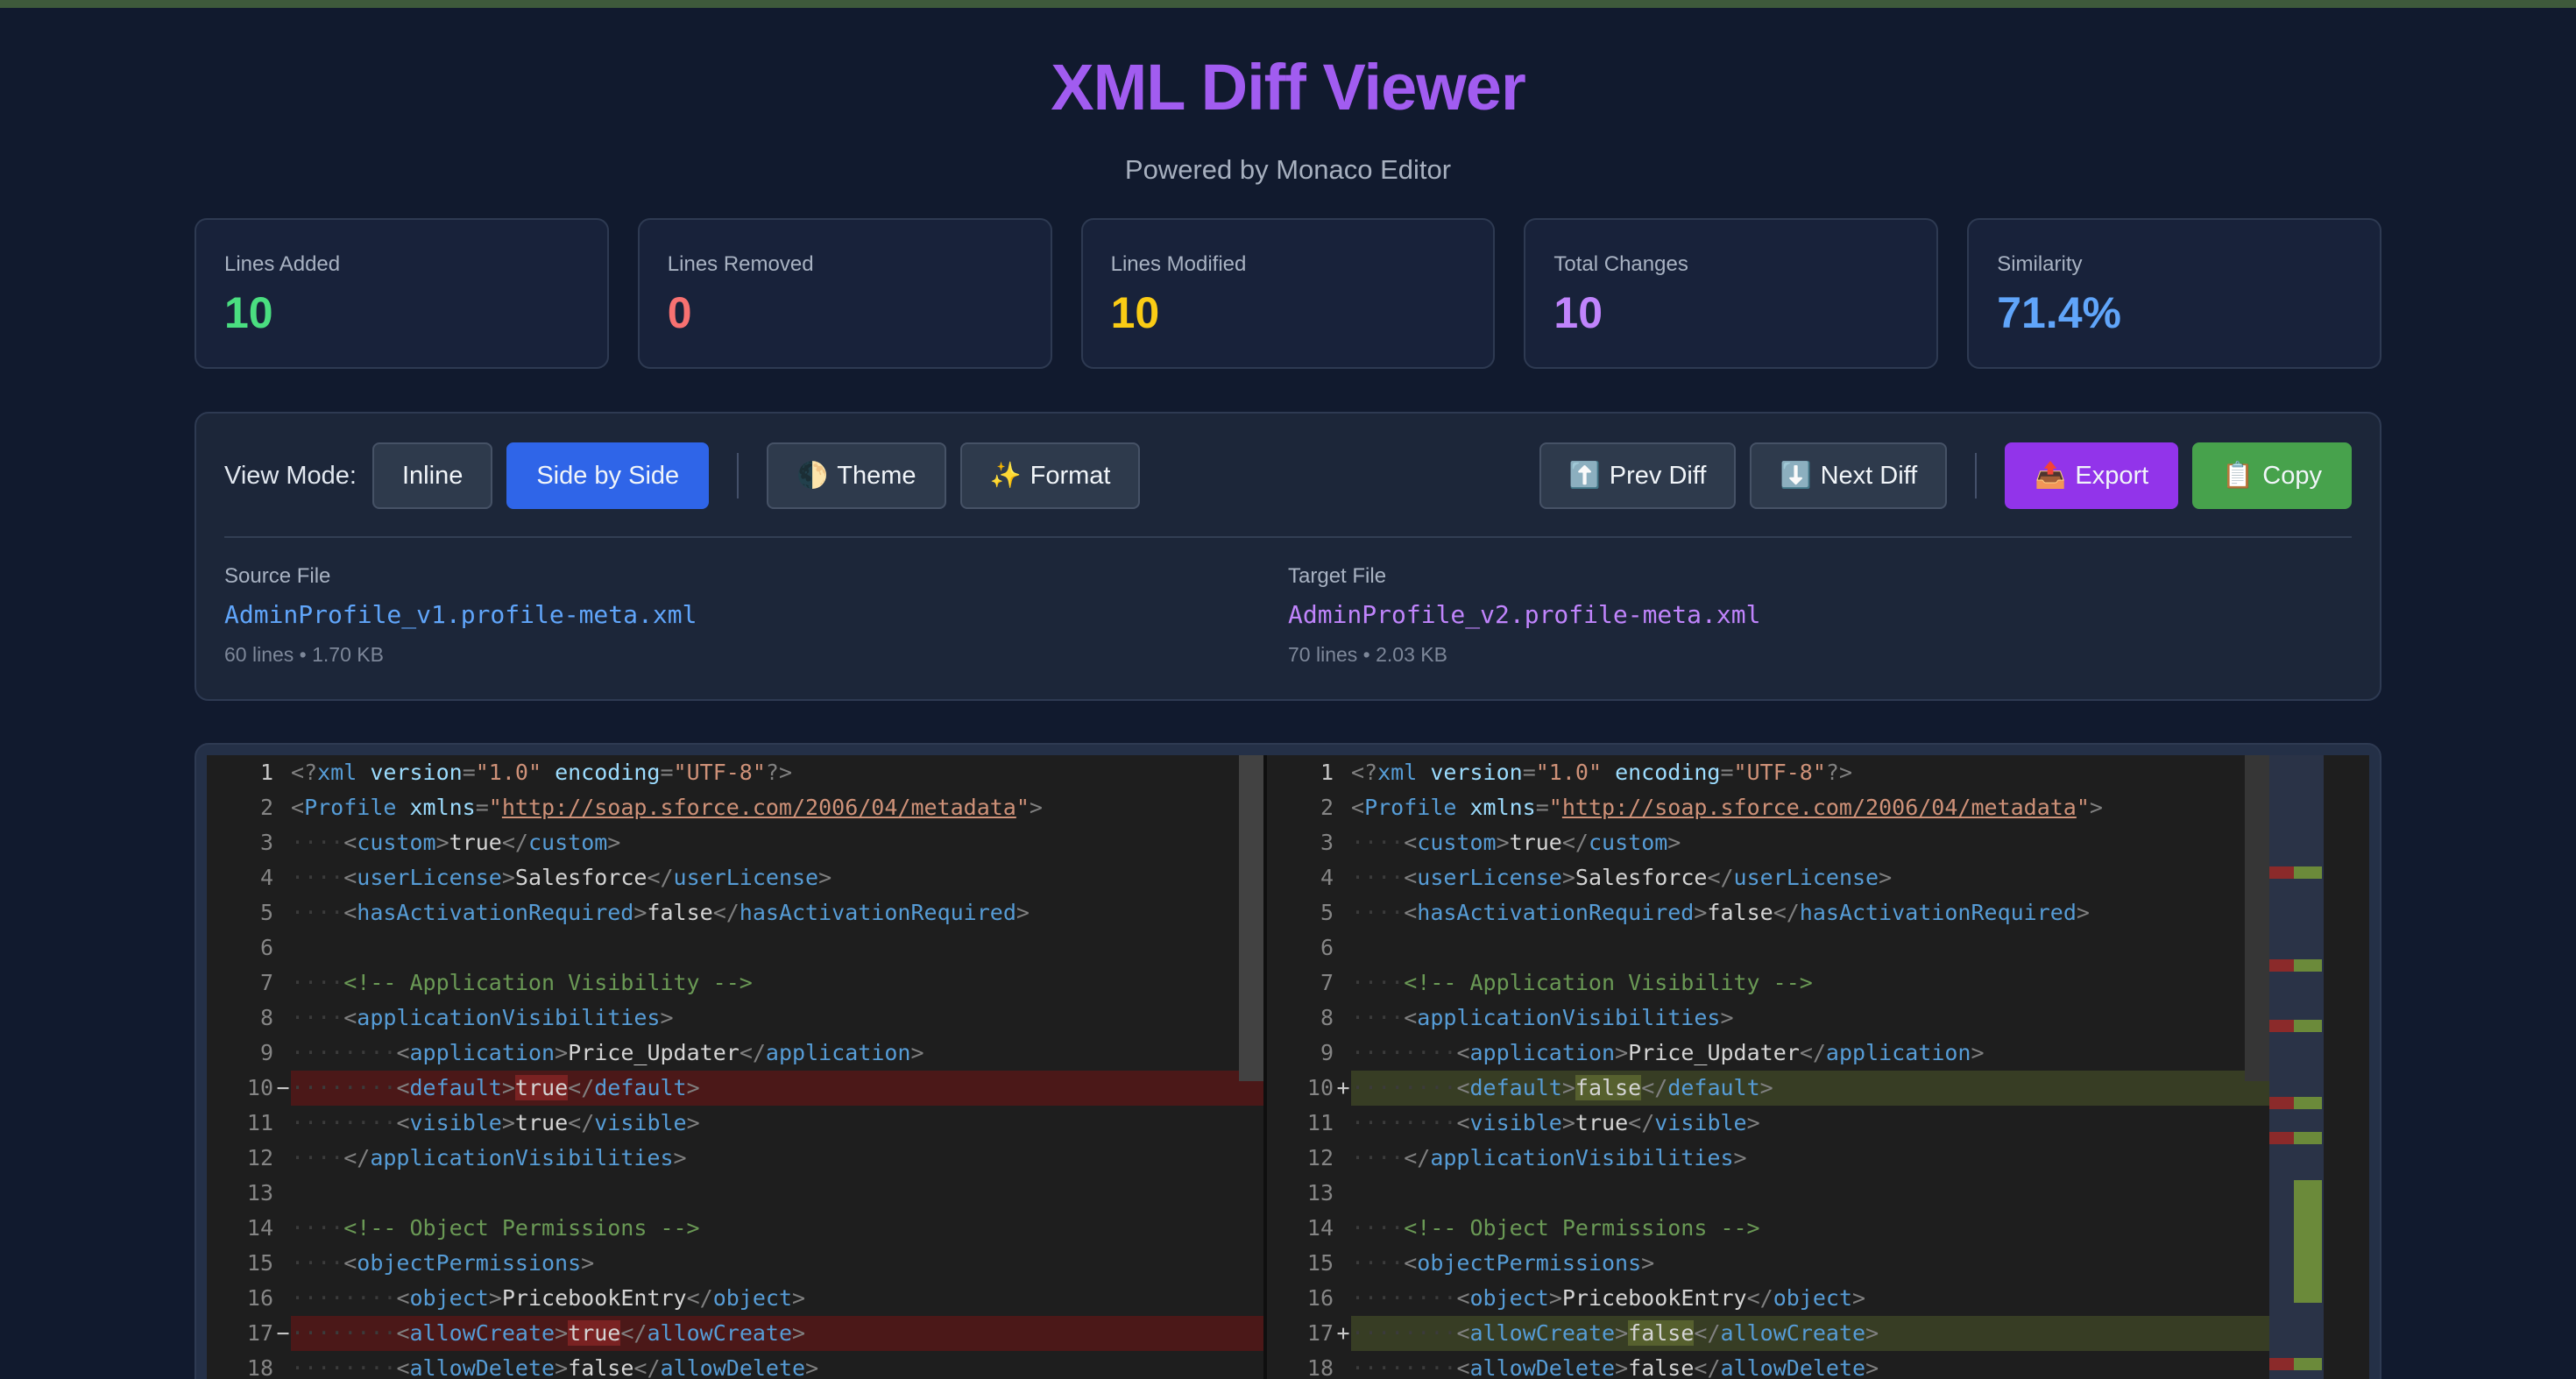 The image size is (2576, 1379). What do you see at coordinates (1529, 1263) in the screenshot?
I see `code-token: objectPermissions` at bounding box center [1529, 1263].